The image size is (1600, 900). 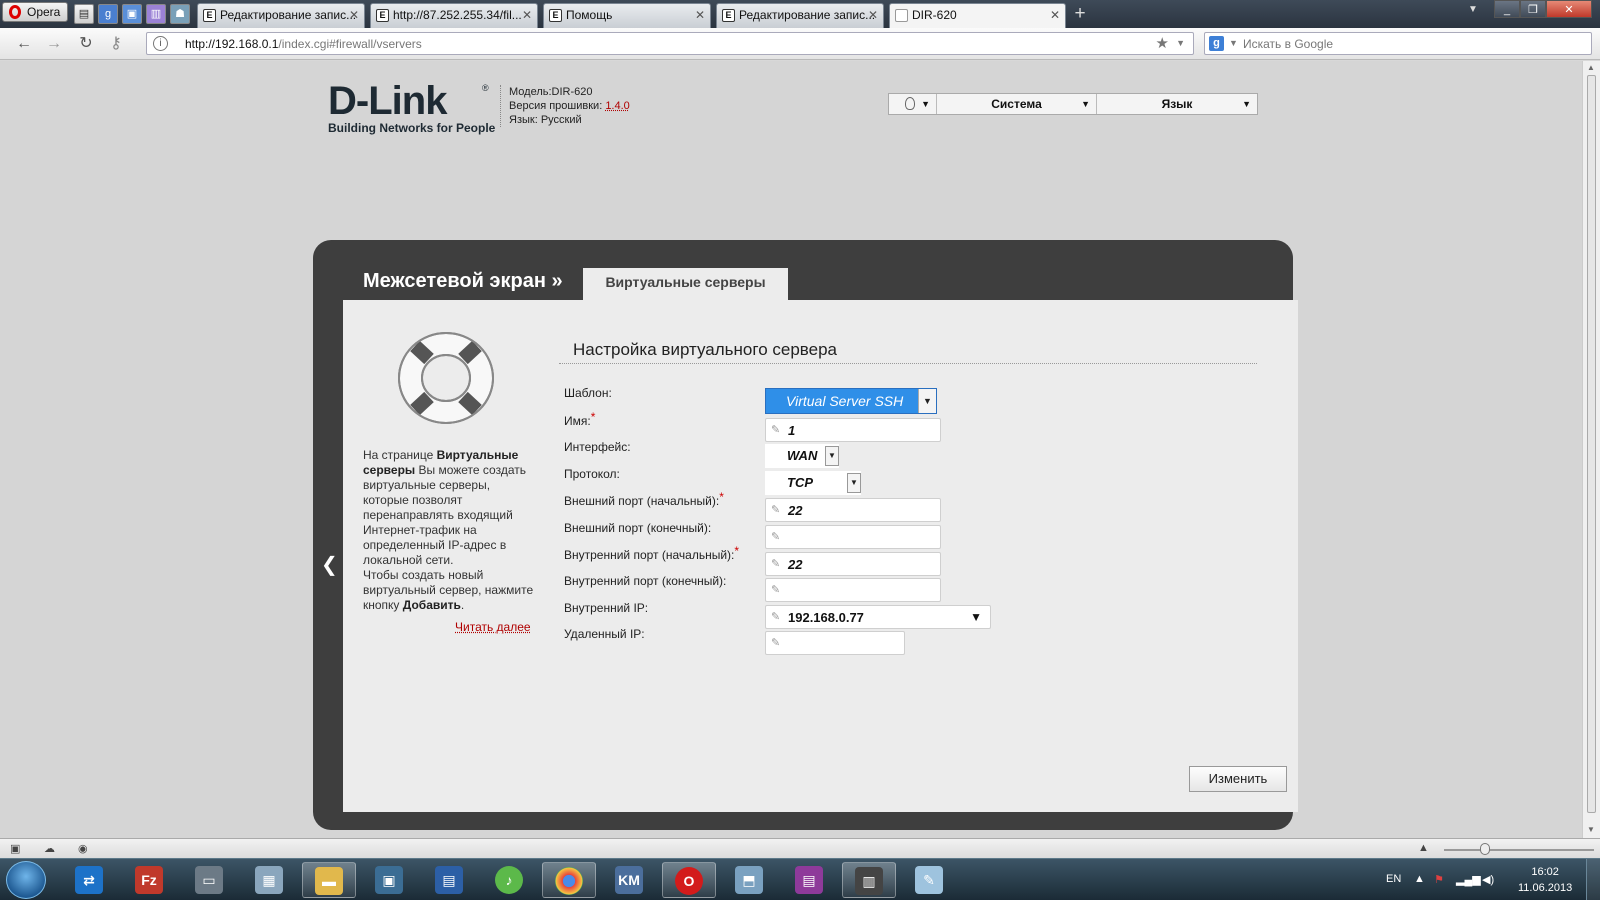 I want to click on int-port-end-input: ✎, so click(x=853, y=590).